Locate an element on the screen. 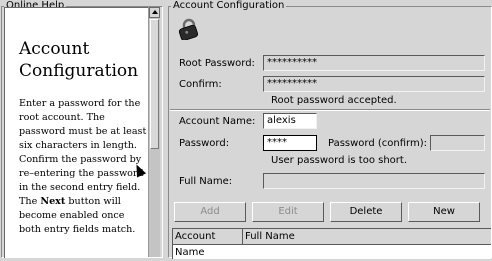 The height and width of the screenshot is (261, 492). user-password-confirm-field is located at coordinates (457, 143).